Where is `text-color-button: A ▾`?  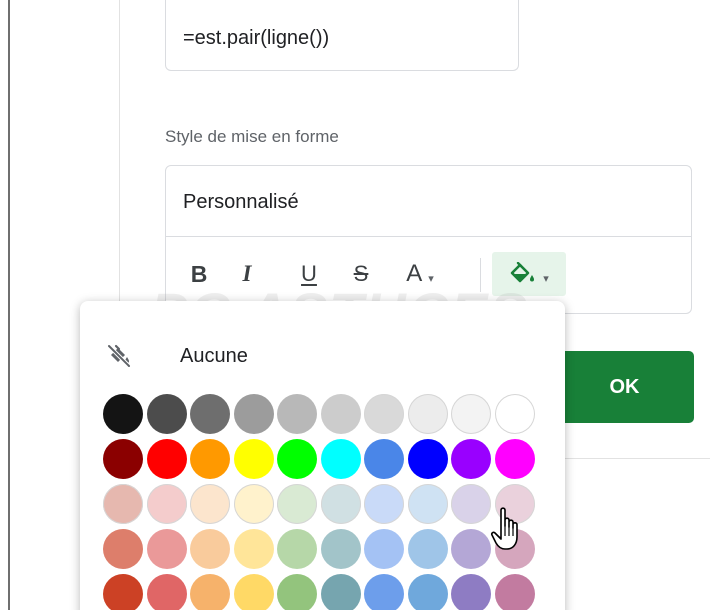 text-color-button: A ▾ is located at coordinates (420, 274).